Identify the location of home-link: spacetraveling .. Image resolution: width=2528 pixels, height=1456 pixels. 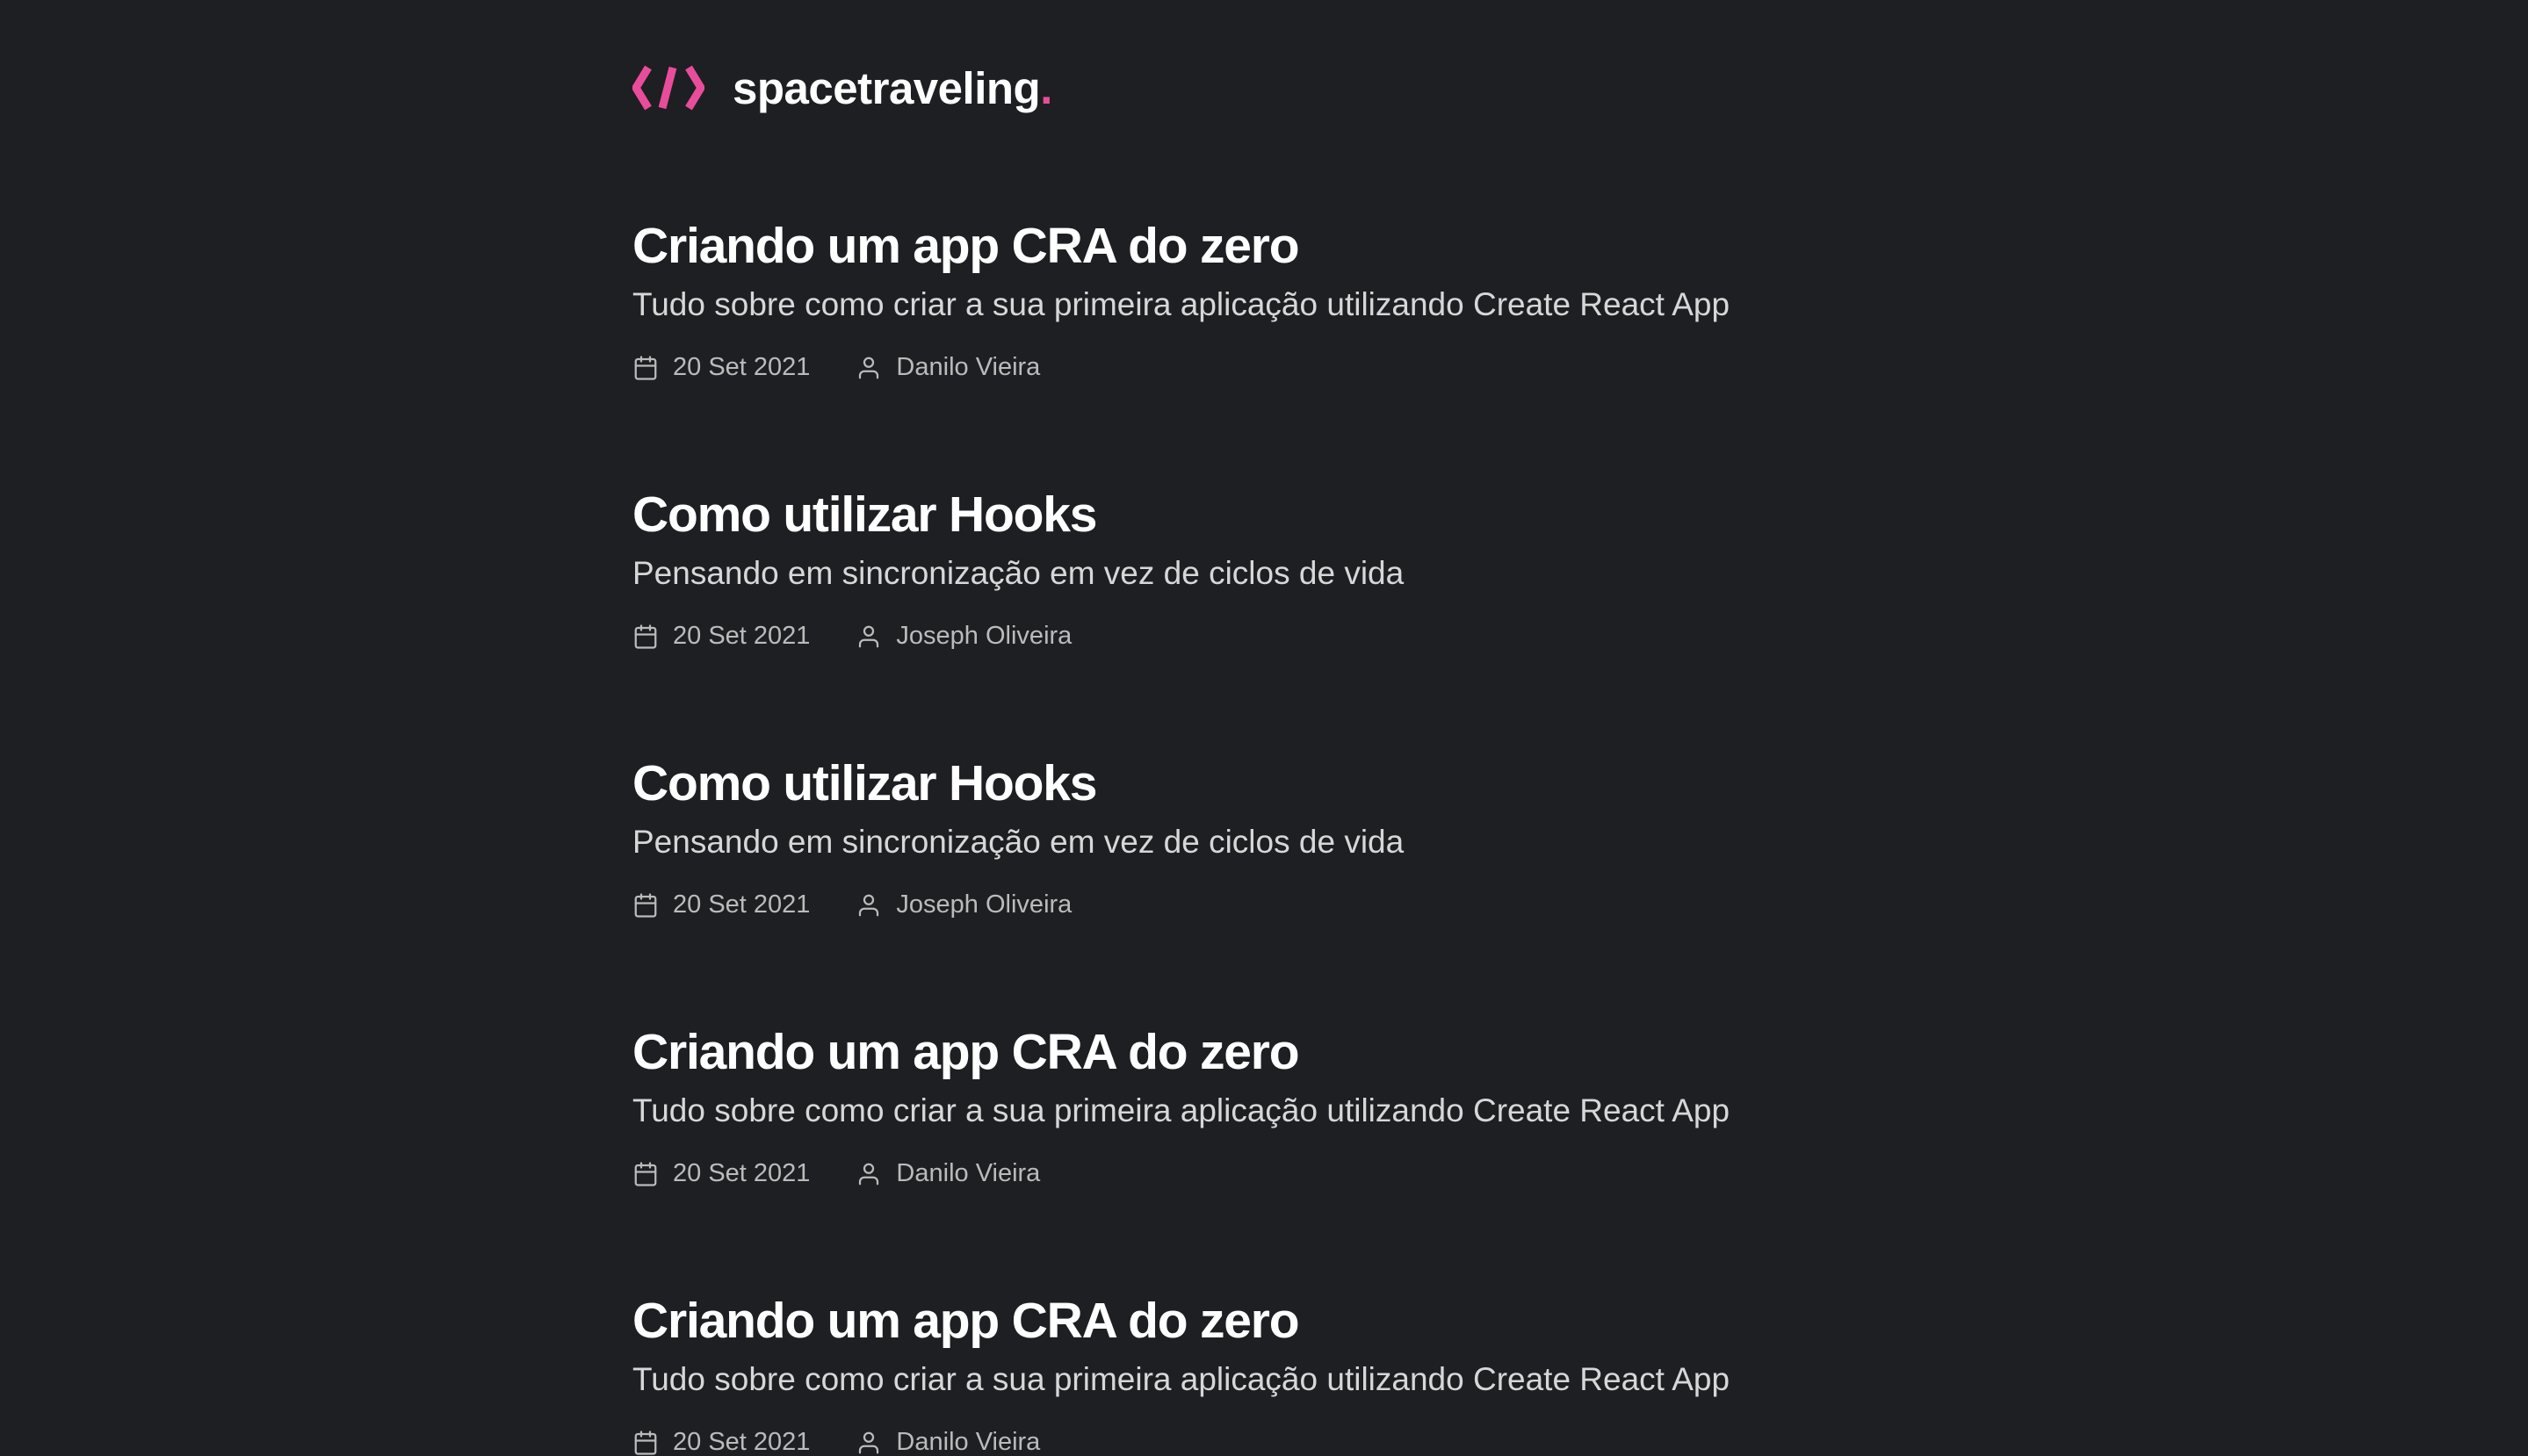
(842, 88).